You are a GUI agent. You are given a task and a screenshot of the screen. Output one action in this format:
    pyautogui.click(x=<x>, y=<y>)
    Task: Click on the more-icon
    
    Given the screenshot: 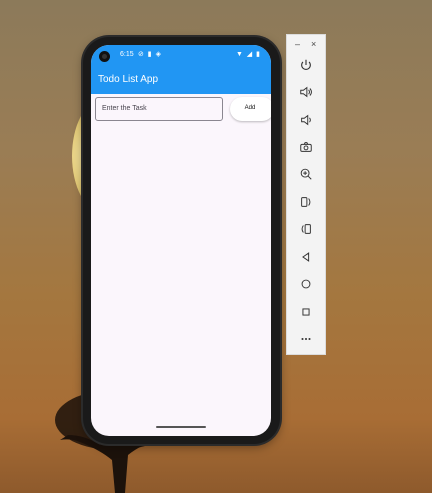 What is the action you would take?
    pyautogui.click(x=306, y=339)
    